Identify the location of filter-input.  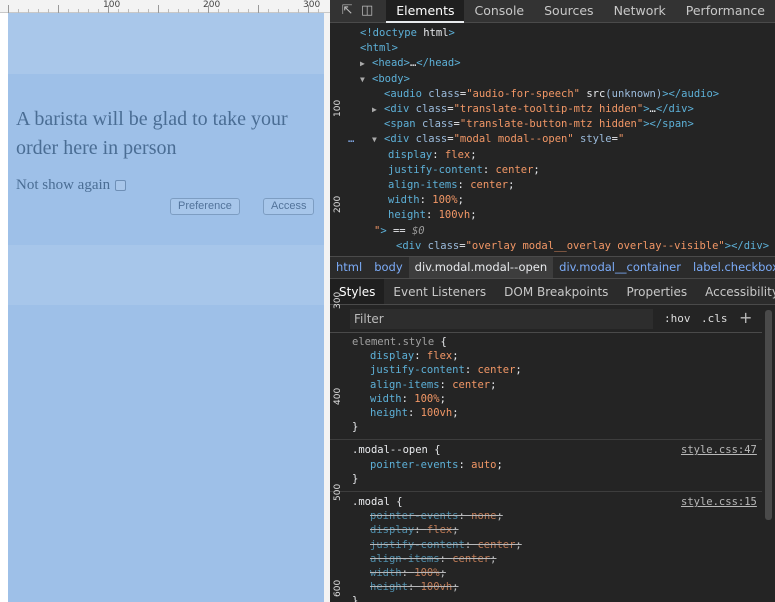
(501, 319).